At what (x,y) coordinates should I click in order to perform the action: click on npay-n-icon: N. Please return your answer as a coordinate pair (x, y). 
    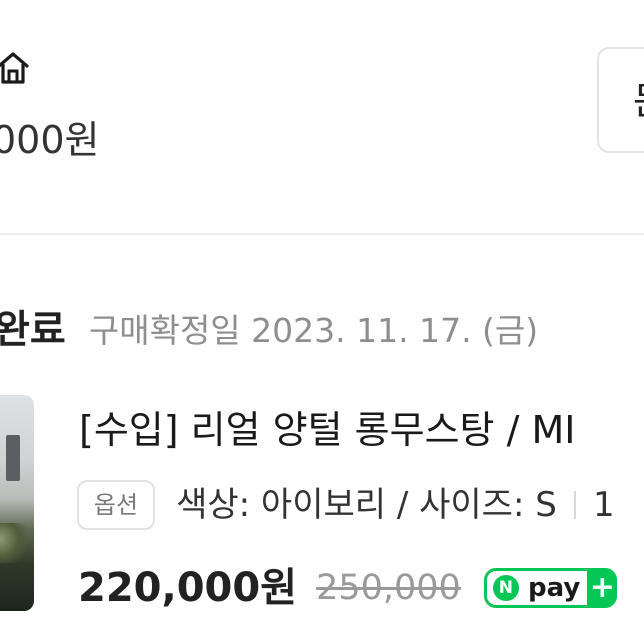
    Looking at the image, I should click on (505, 588).